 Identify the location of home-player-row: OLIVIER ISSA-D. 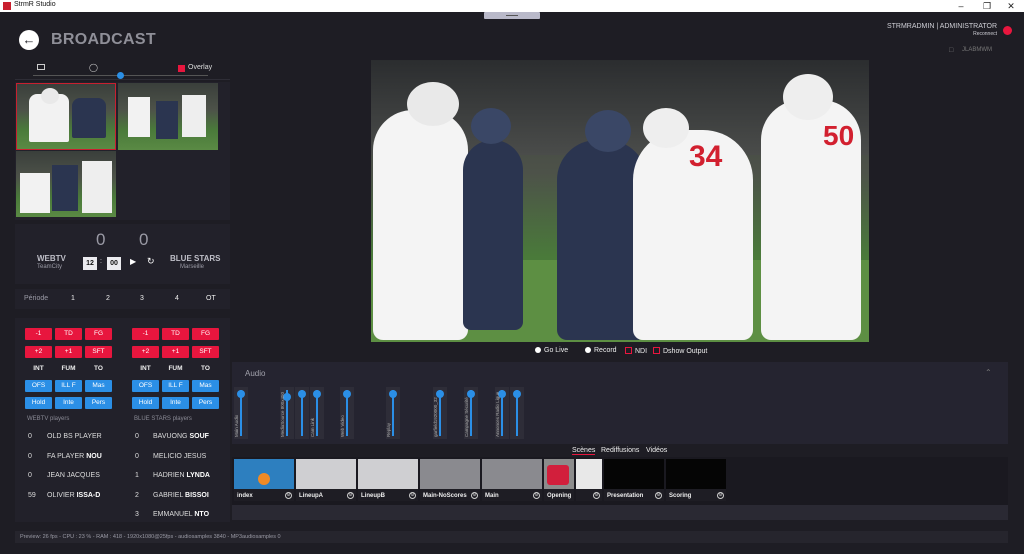
(73, 495).